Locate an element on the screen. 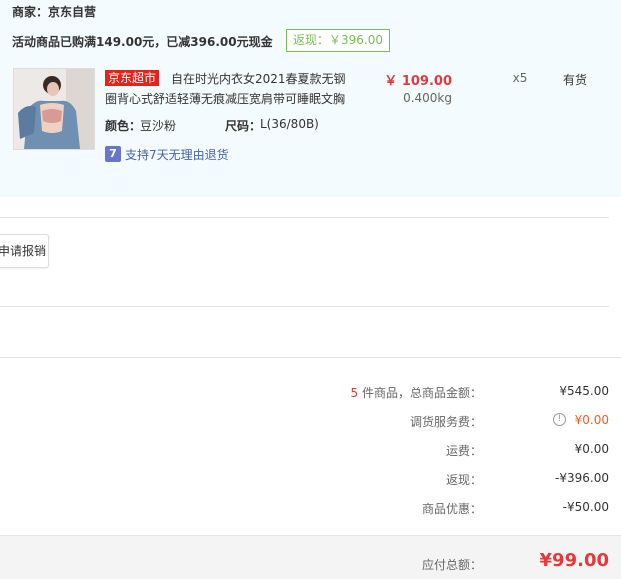  merchant-name: 商家：京东自营 is located at coordinates (54, 12).